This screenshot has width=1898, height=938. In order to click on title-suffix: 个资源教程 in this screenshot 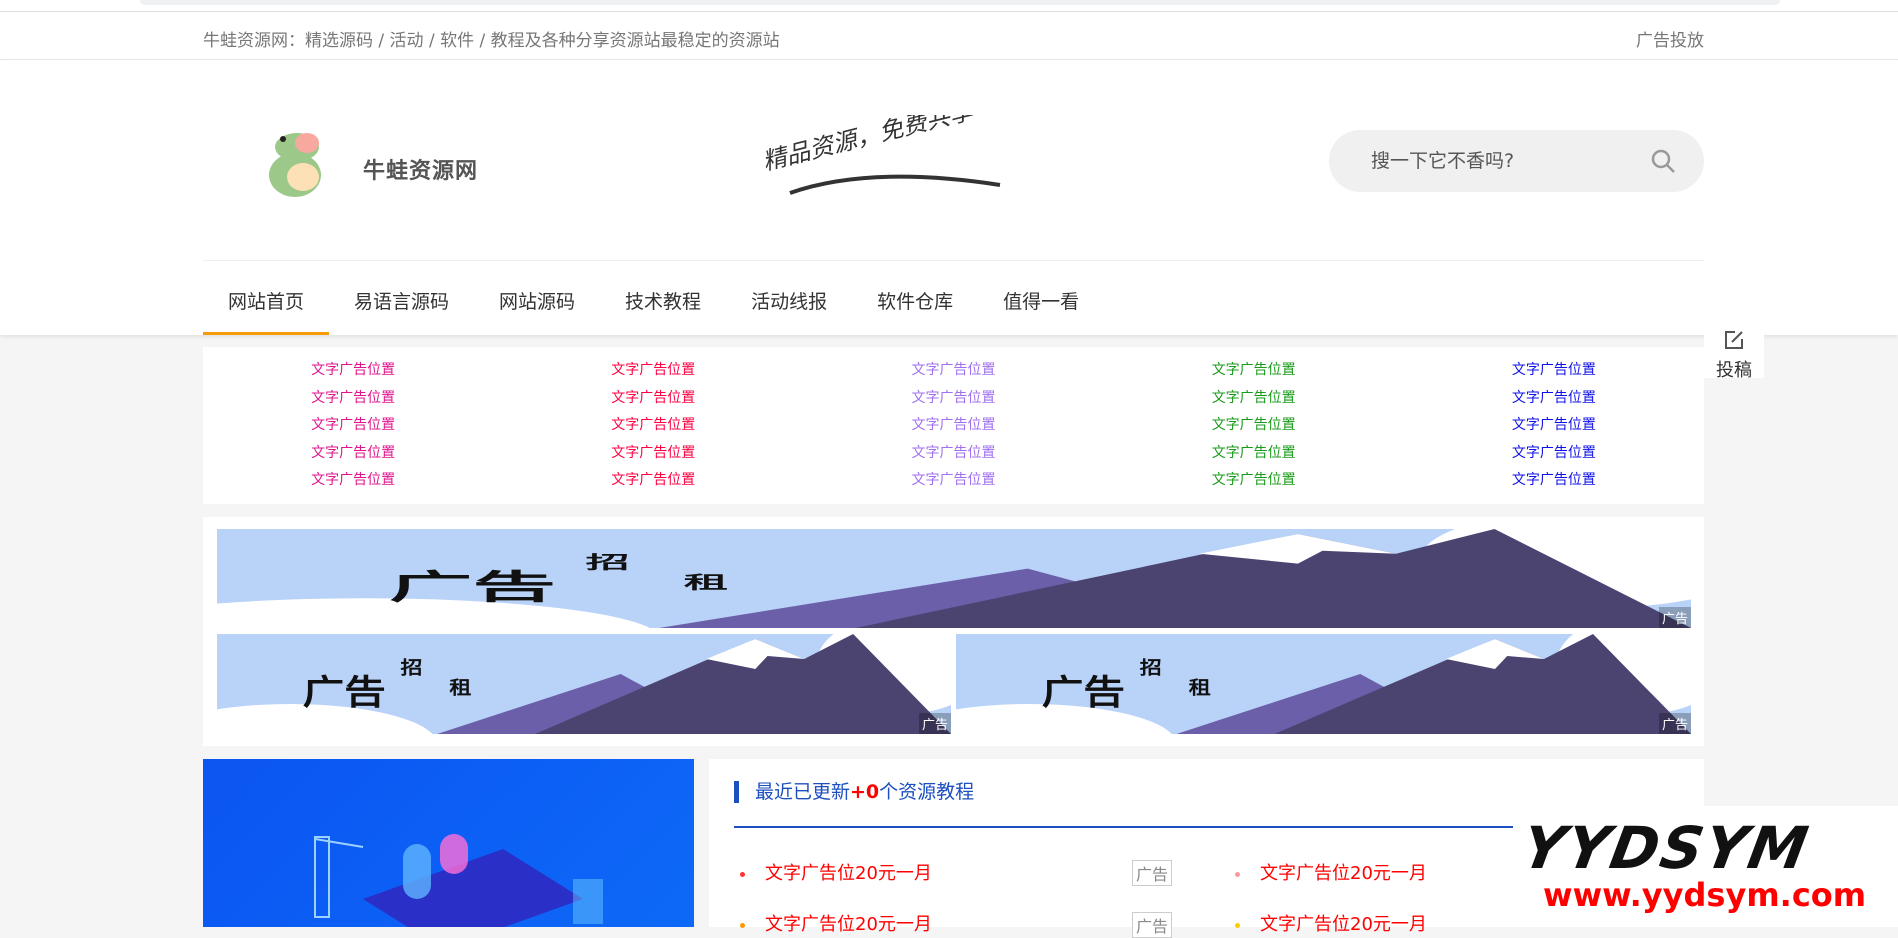, I will do `click(927, 792)`.